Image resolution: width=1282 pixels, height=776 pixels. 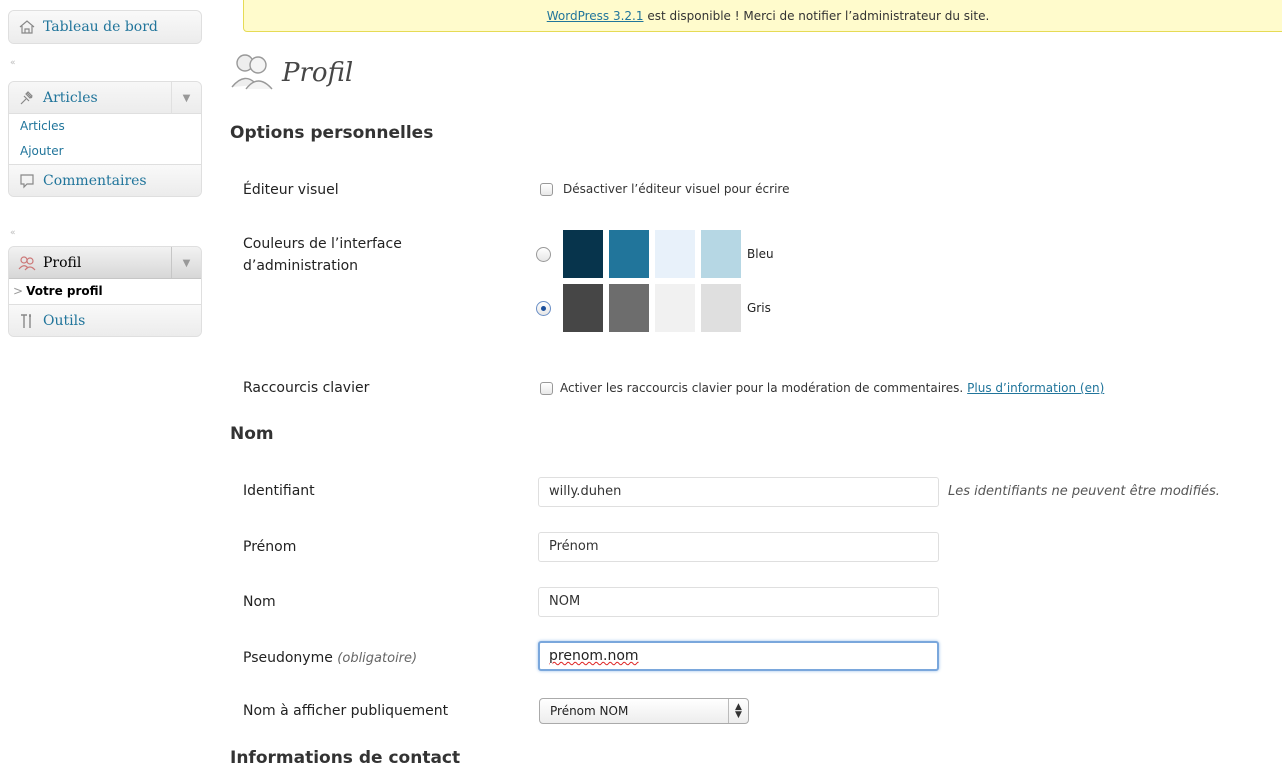 What do you see at coordinates (105, 151) in the screenshot?
I see `submenu-item-add: Ajouter` at bounding box center [105, 151].